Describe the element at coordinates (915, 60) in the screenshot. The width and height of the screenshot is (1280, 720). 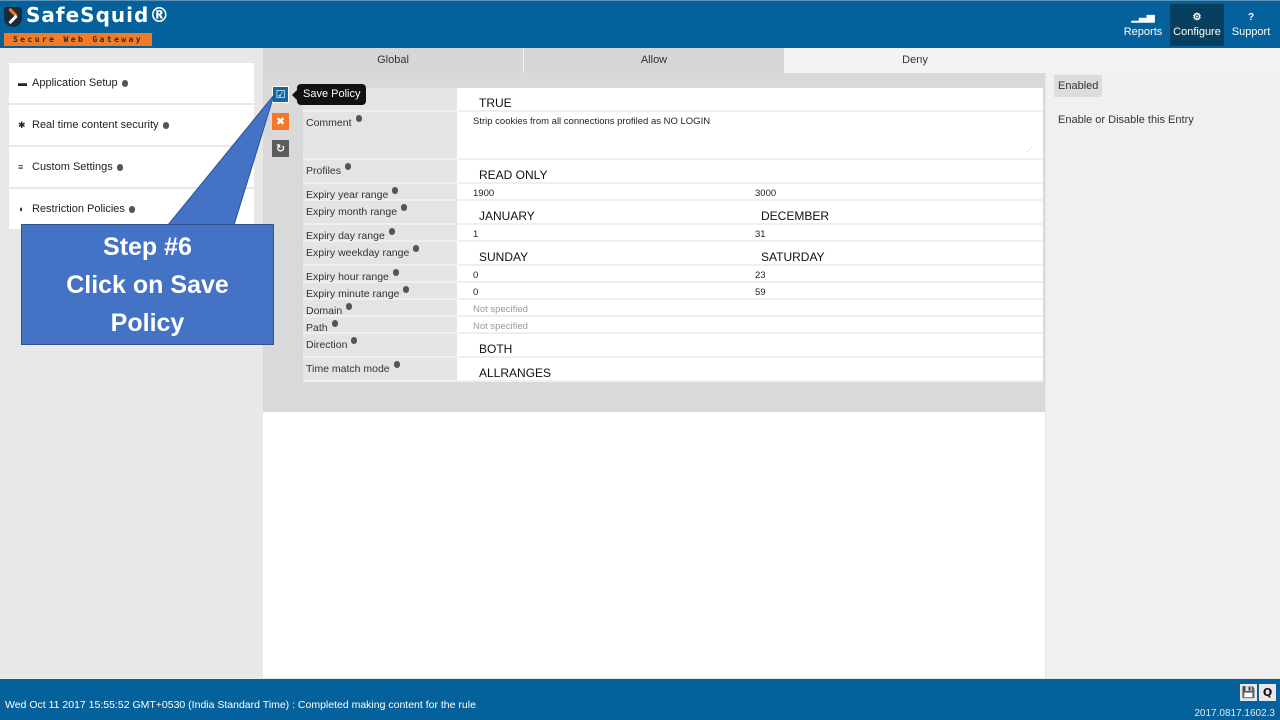
I see `tab-deny: Deny` at that location.